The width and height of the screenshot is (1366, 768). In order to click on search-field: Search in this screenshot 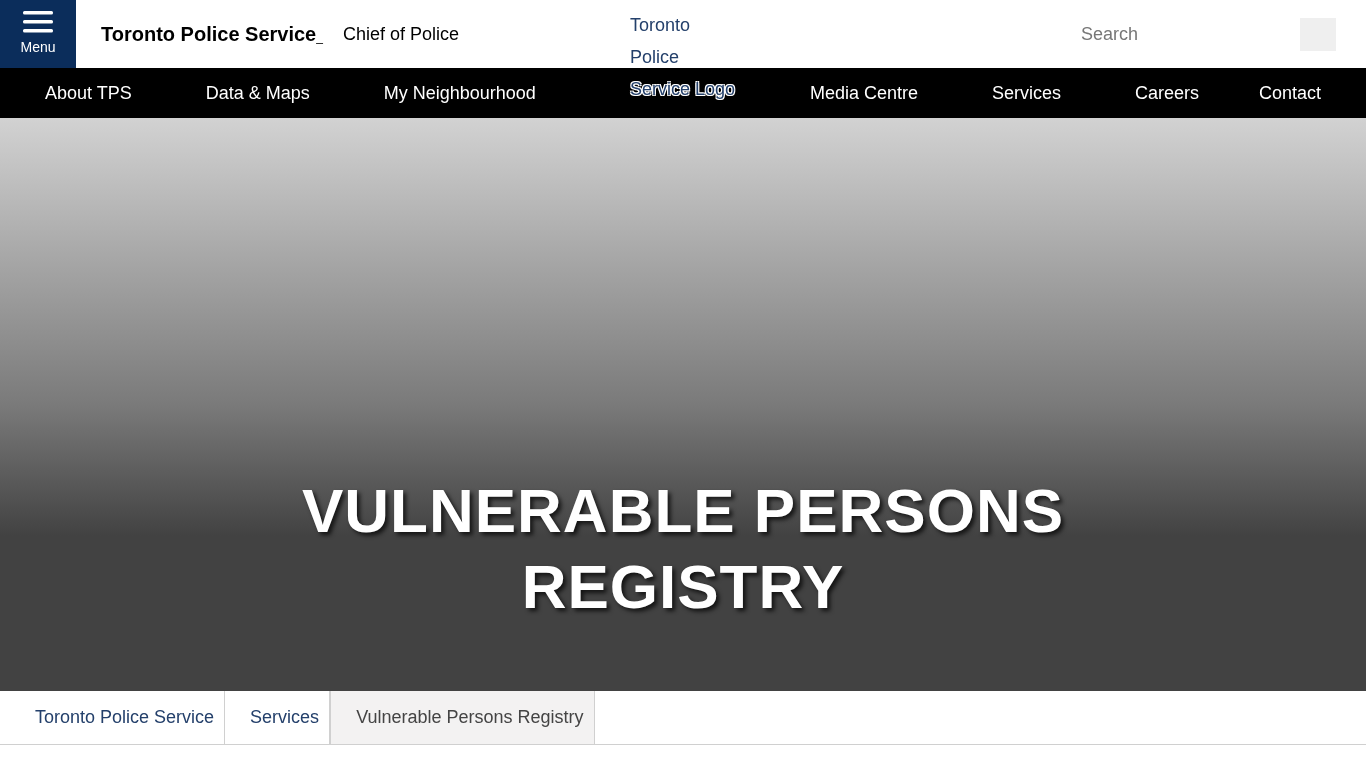, I will do `click(1181, 34)`.